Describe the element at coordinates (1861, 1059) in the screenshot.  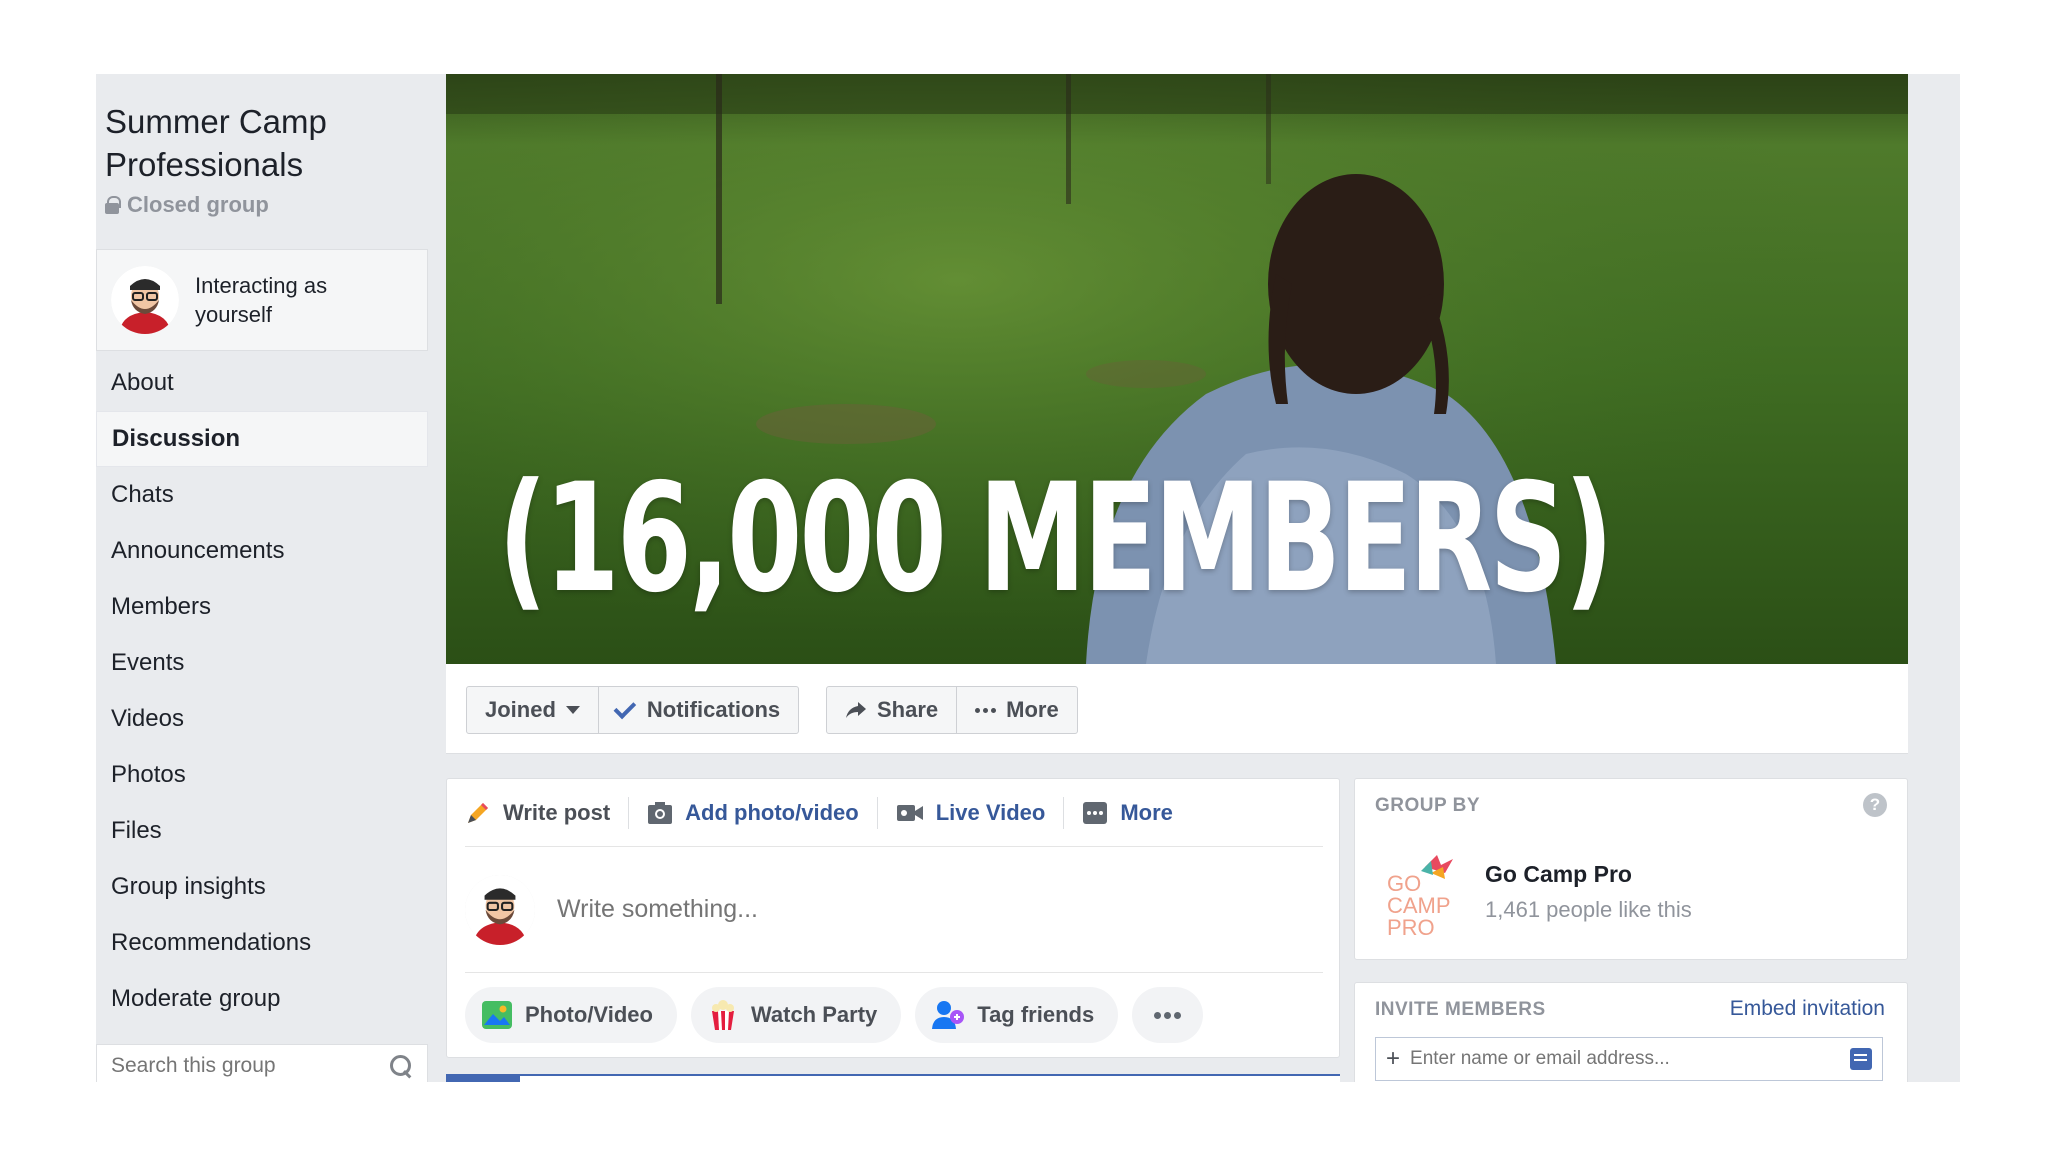
I see `note-icon` at that location.